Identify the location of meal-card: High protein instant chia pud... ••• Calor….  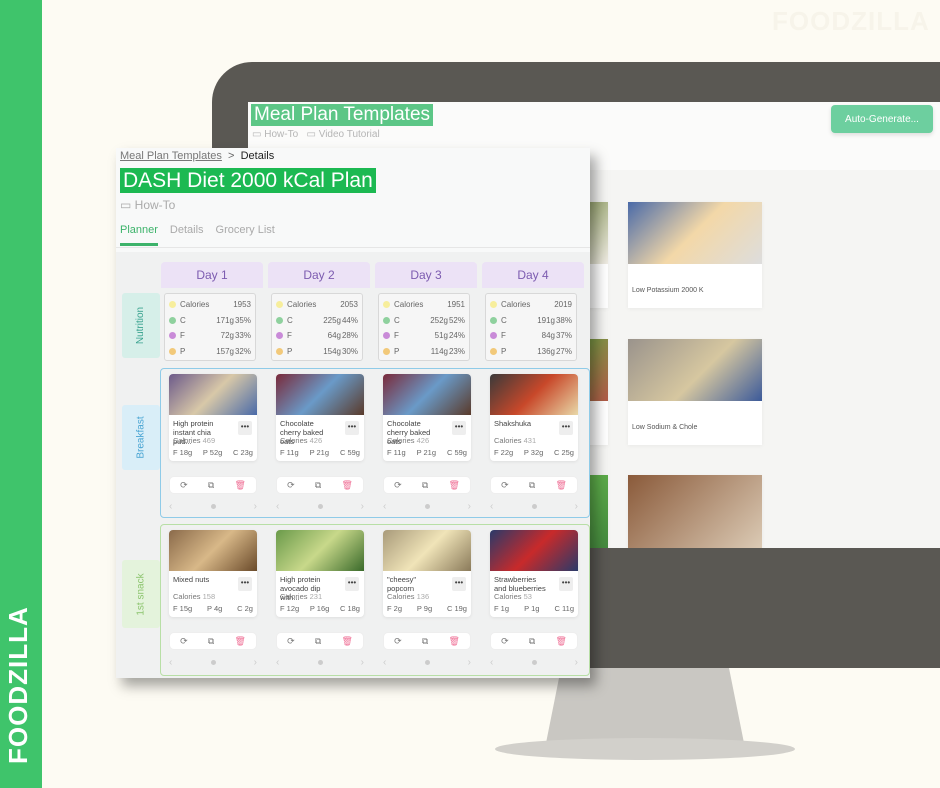
(213, 417).